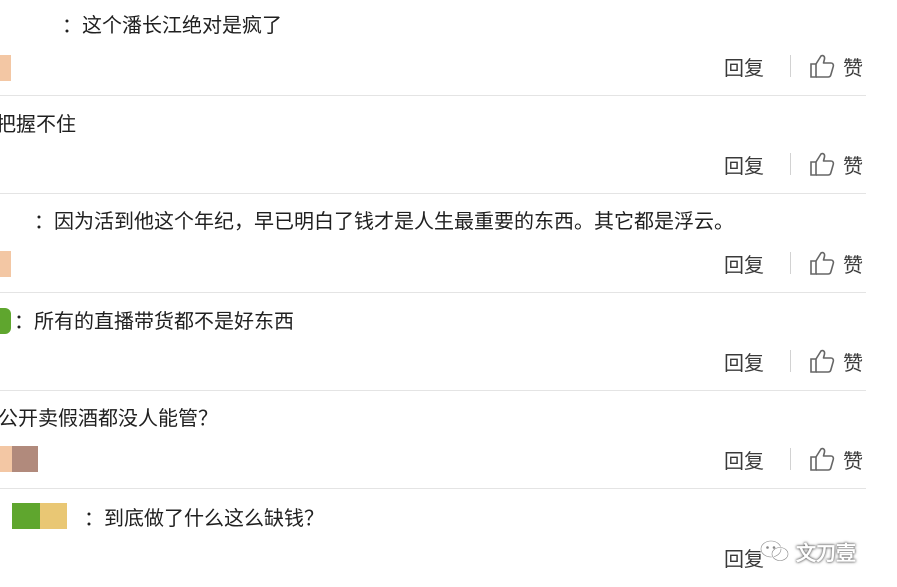 The image size is (897, 587). Describe the element at coordinates (154, 321) in the screenshot. I see `comment-text: ：所有的直播带货都不是好东西` at that location.